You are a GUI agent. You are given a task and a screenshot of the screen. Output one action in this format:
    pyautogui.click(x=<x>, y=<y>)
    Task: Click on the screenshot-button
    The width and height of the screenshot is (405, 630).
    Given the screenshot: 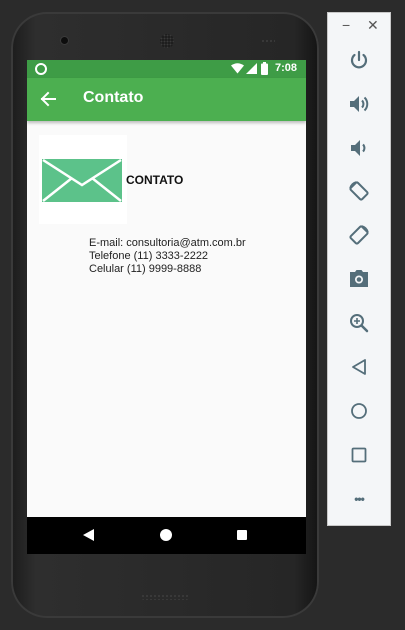 What is the action you would take?
    pyautogui.click(x=359, y=279)
    